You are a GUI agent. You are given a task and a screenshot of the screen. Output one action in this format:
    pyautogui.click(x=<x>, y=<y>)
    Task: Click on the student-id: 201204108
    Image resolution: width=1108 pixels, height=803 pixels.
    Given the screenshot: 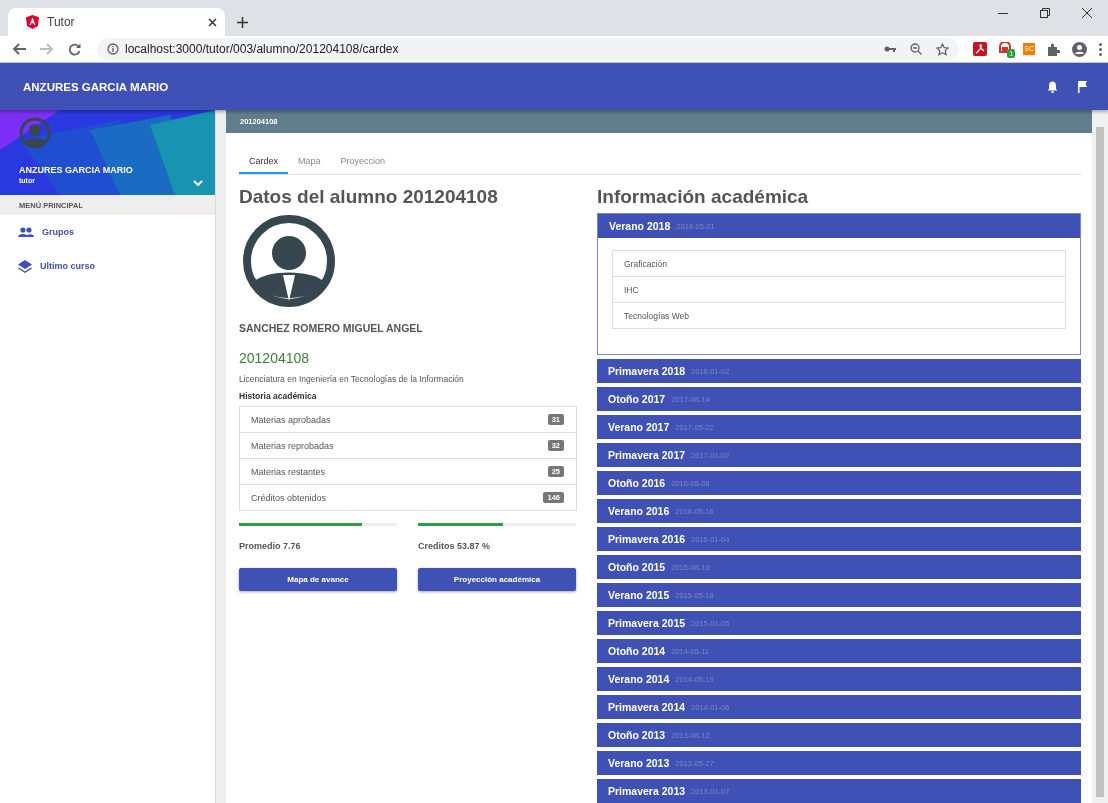 What is the action you would take?
    pyautogui.click(x=275, y=358)
    